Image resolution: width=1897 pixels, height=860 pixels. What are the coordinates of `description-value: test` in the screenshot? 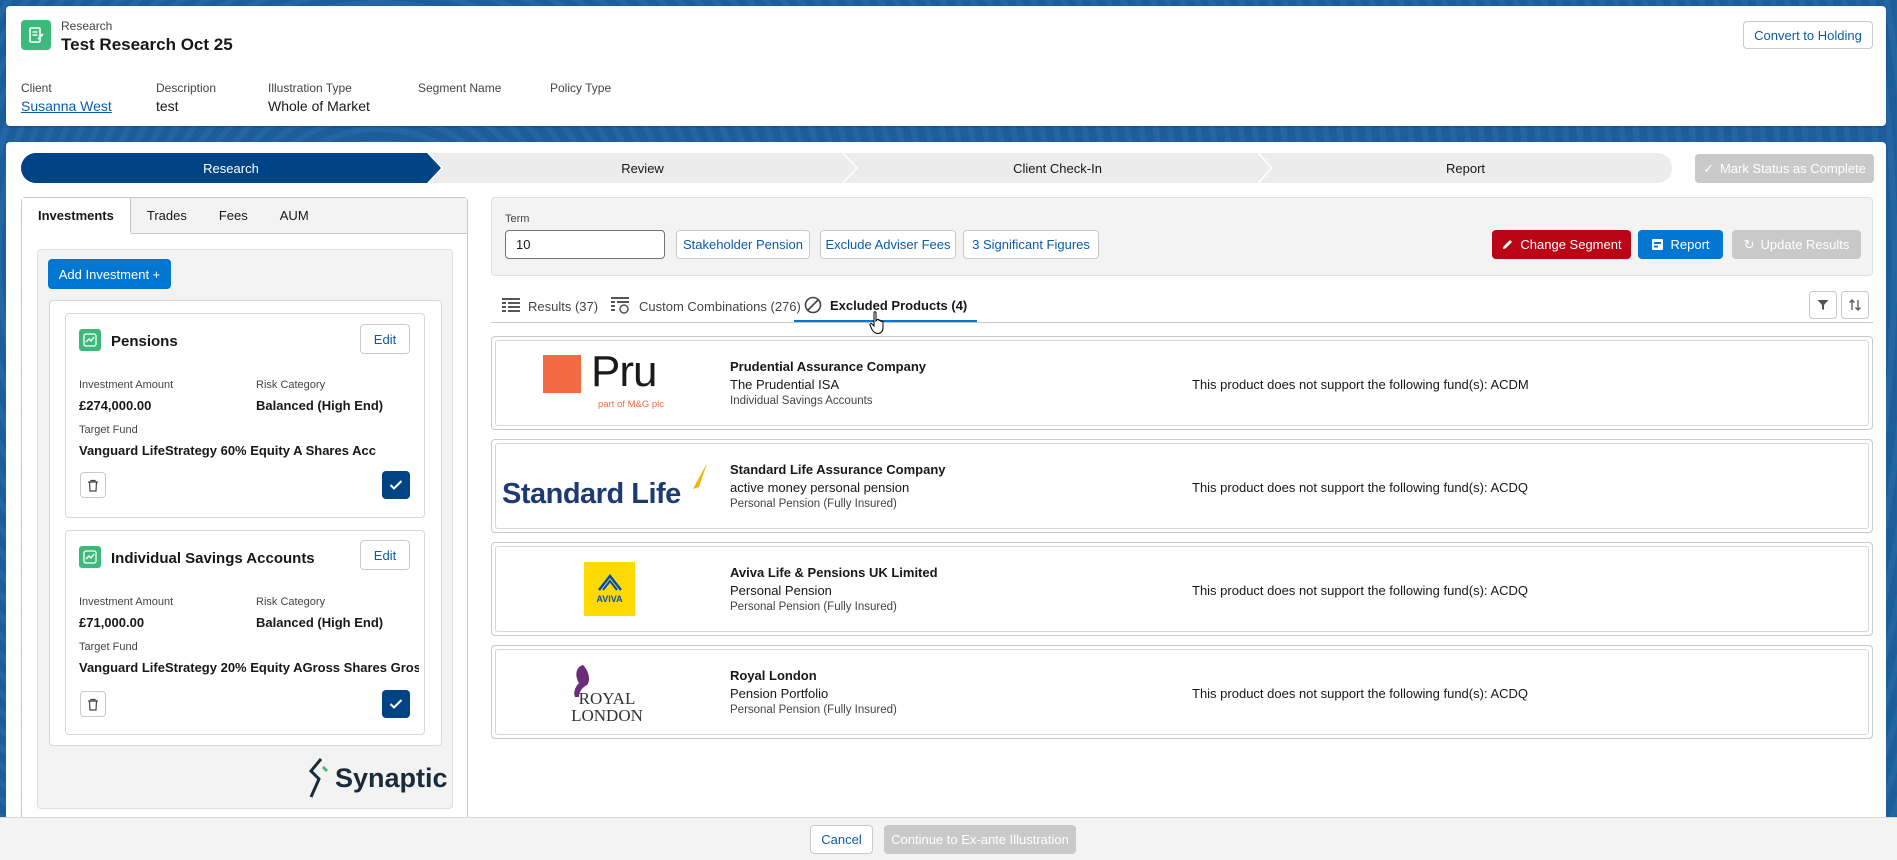 It's located at (167, 106).